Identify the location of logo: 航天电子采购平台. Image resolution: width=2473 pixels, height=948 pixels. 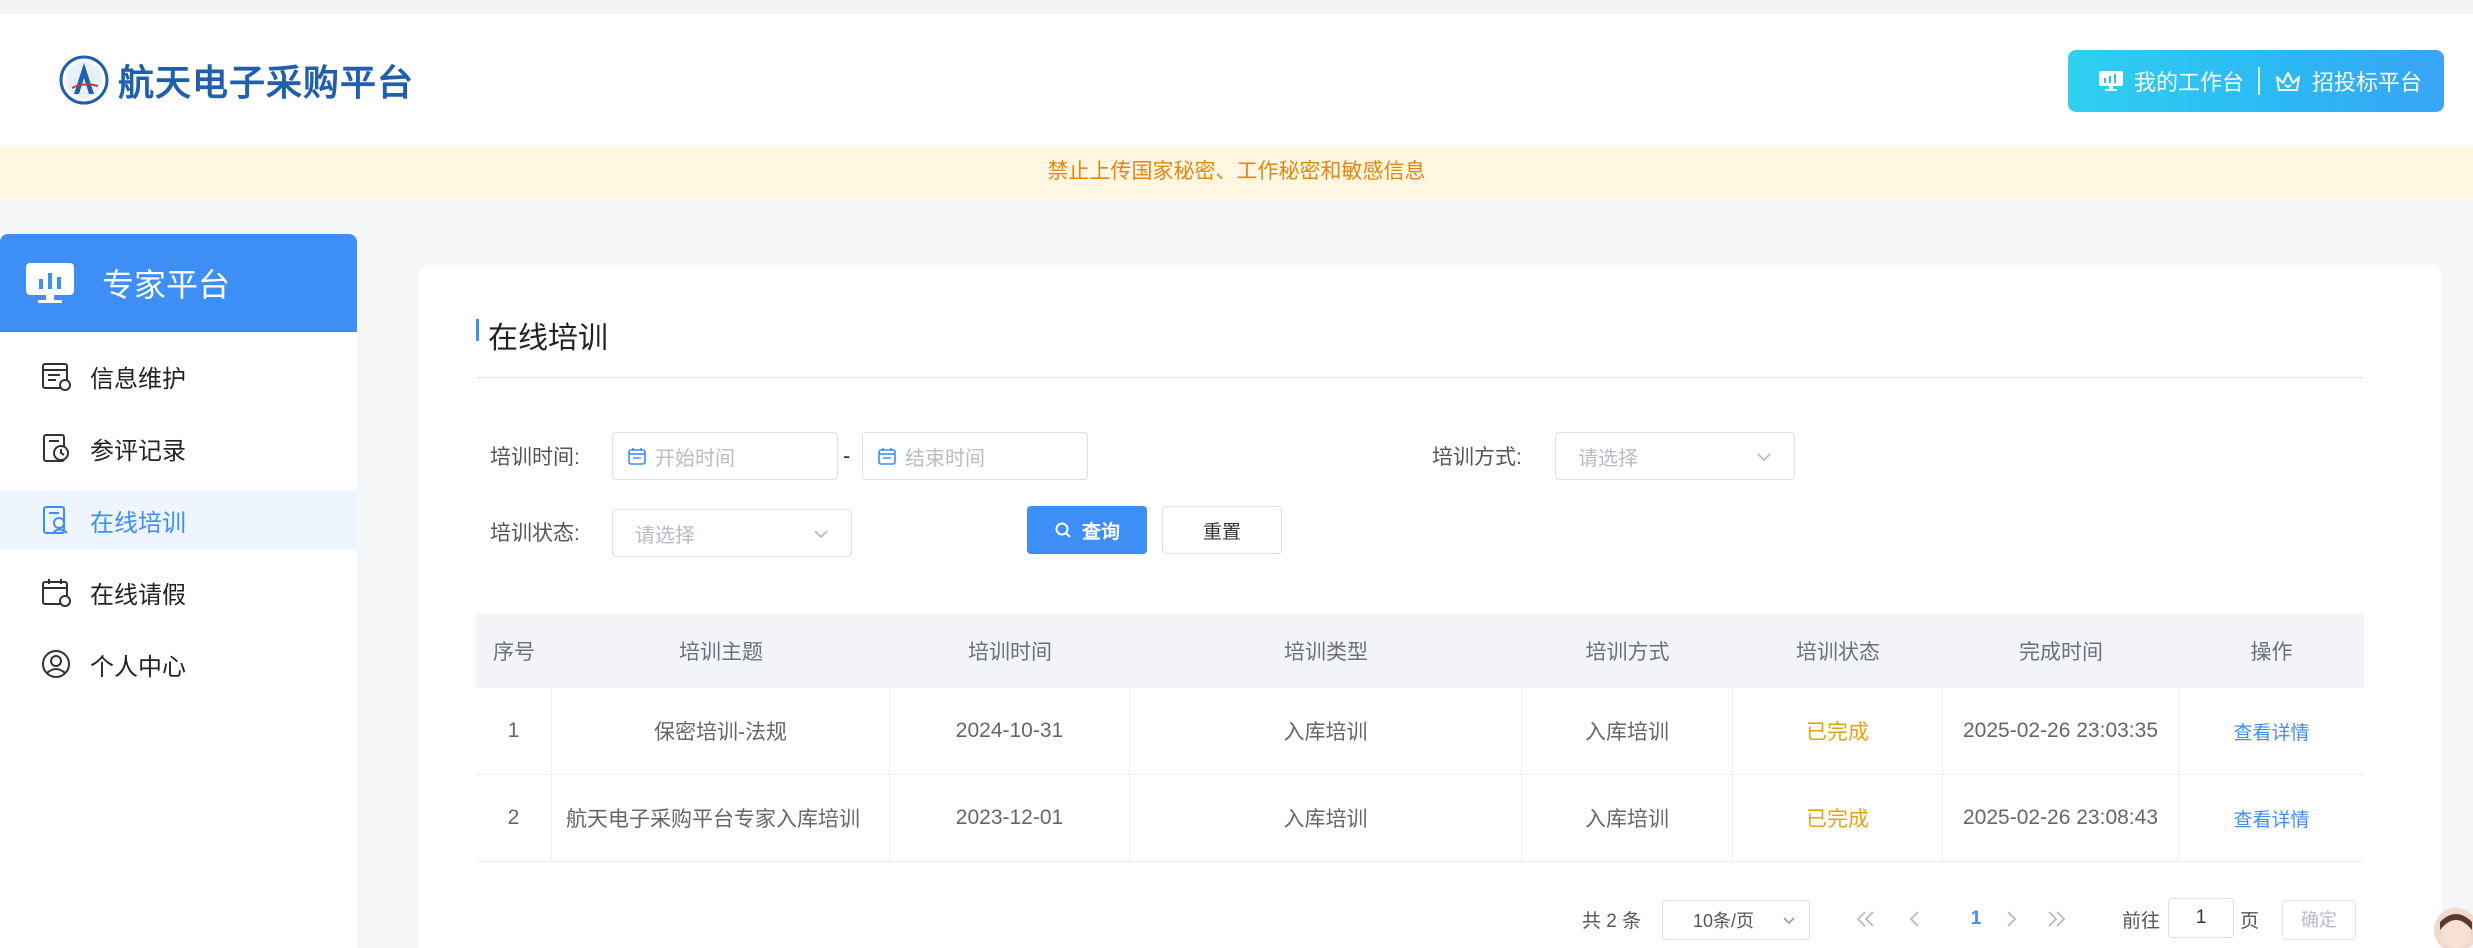
(236, 80).